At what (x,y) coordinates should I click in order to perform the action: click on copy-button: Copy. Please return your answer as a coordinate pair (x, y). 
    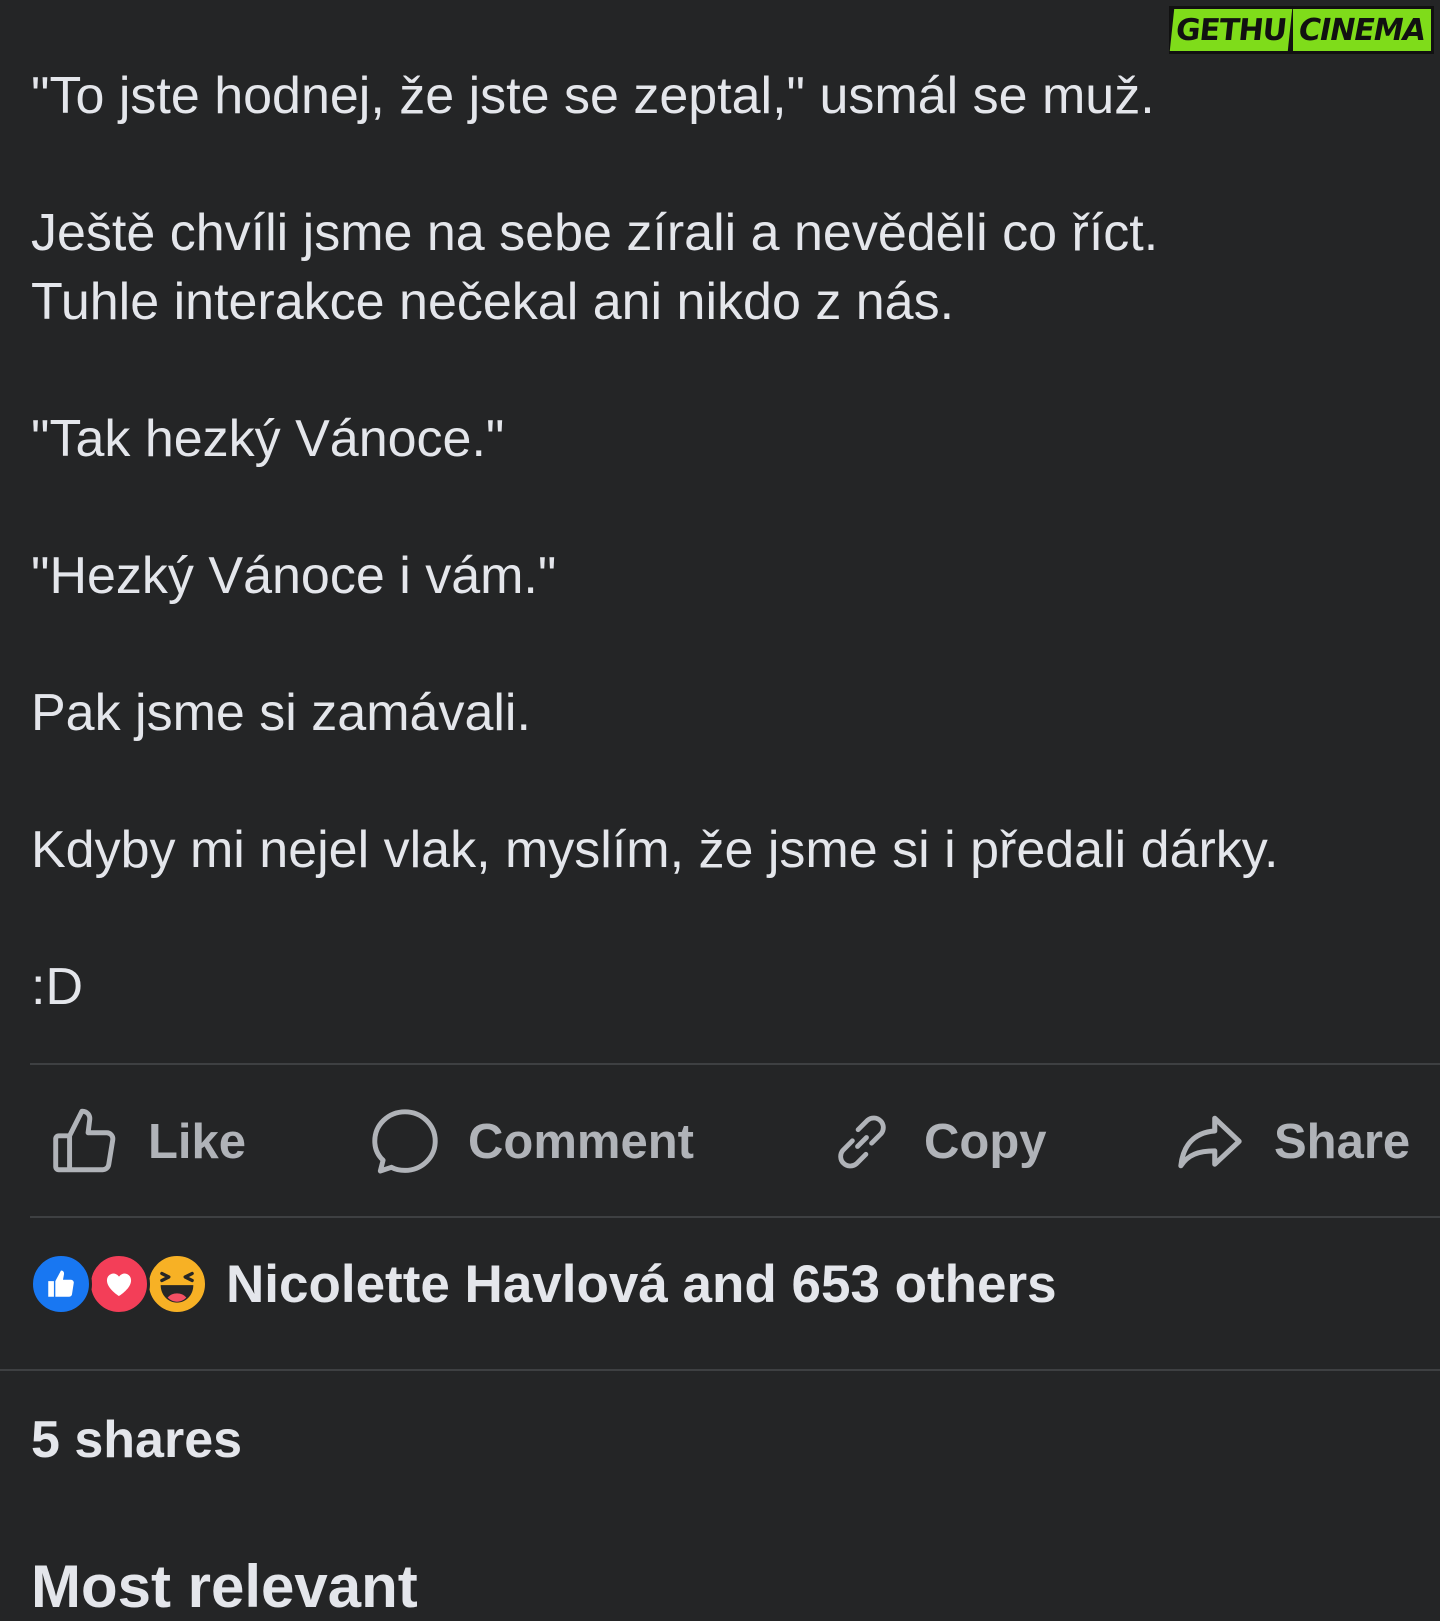
    Looking at the image, I should click on (936, 1142).